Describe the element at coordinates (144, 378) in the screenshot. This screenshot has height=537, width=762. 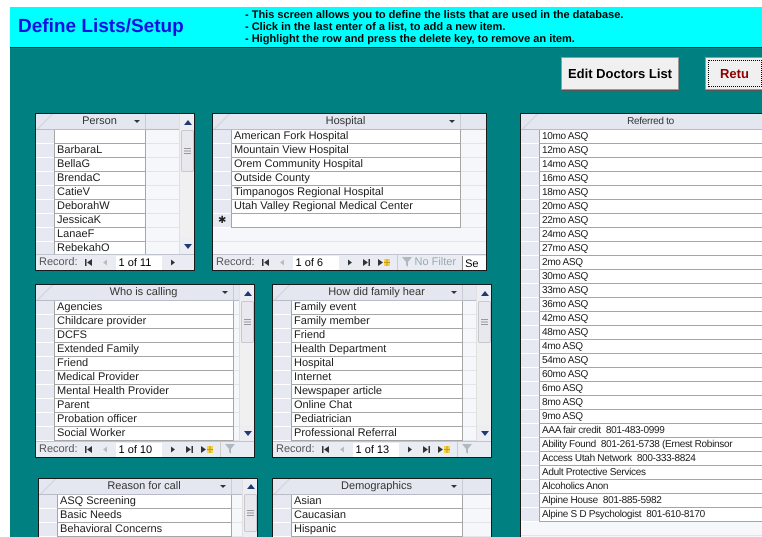
I see `table-cell: Medical Provider` at that location.